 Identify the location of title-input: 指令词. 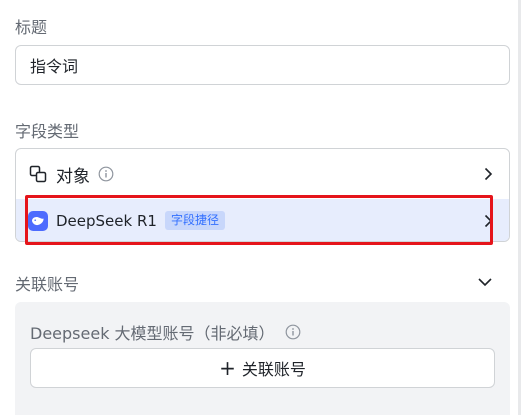
(262, 65).